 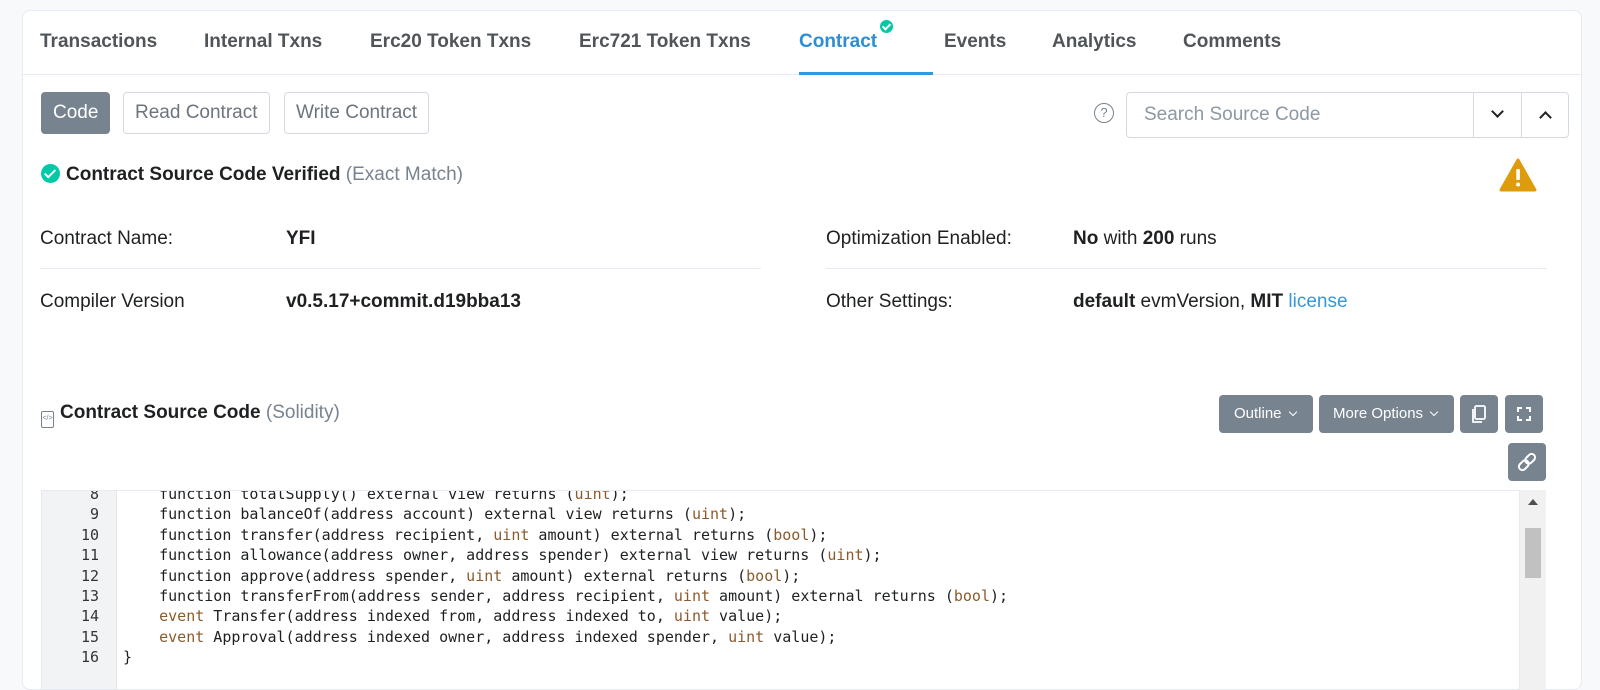 I want to click on scroll-up-arrow-icon, so click(x=1533, y=502).